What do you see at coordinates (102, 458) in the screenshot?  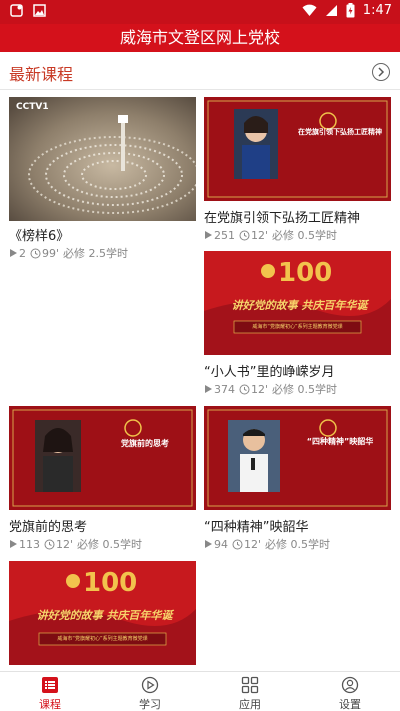 I see `course-thumbnail: 党旗前的思考` at bounding box center [102, 458].